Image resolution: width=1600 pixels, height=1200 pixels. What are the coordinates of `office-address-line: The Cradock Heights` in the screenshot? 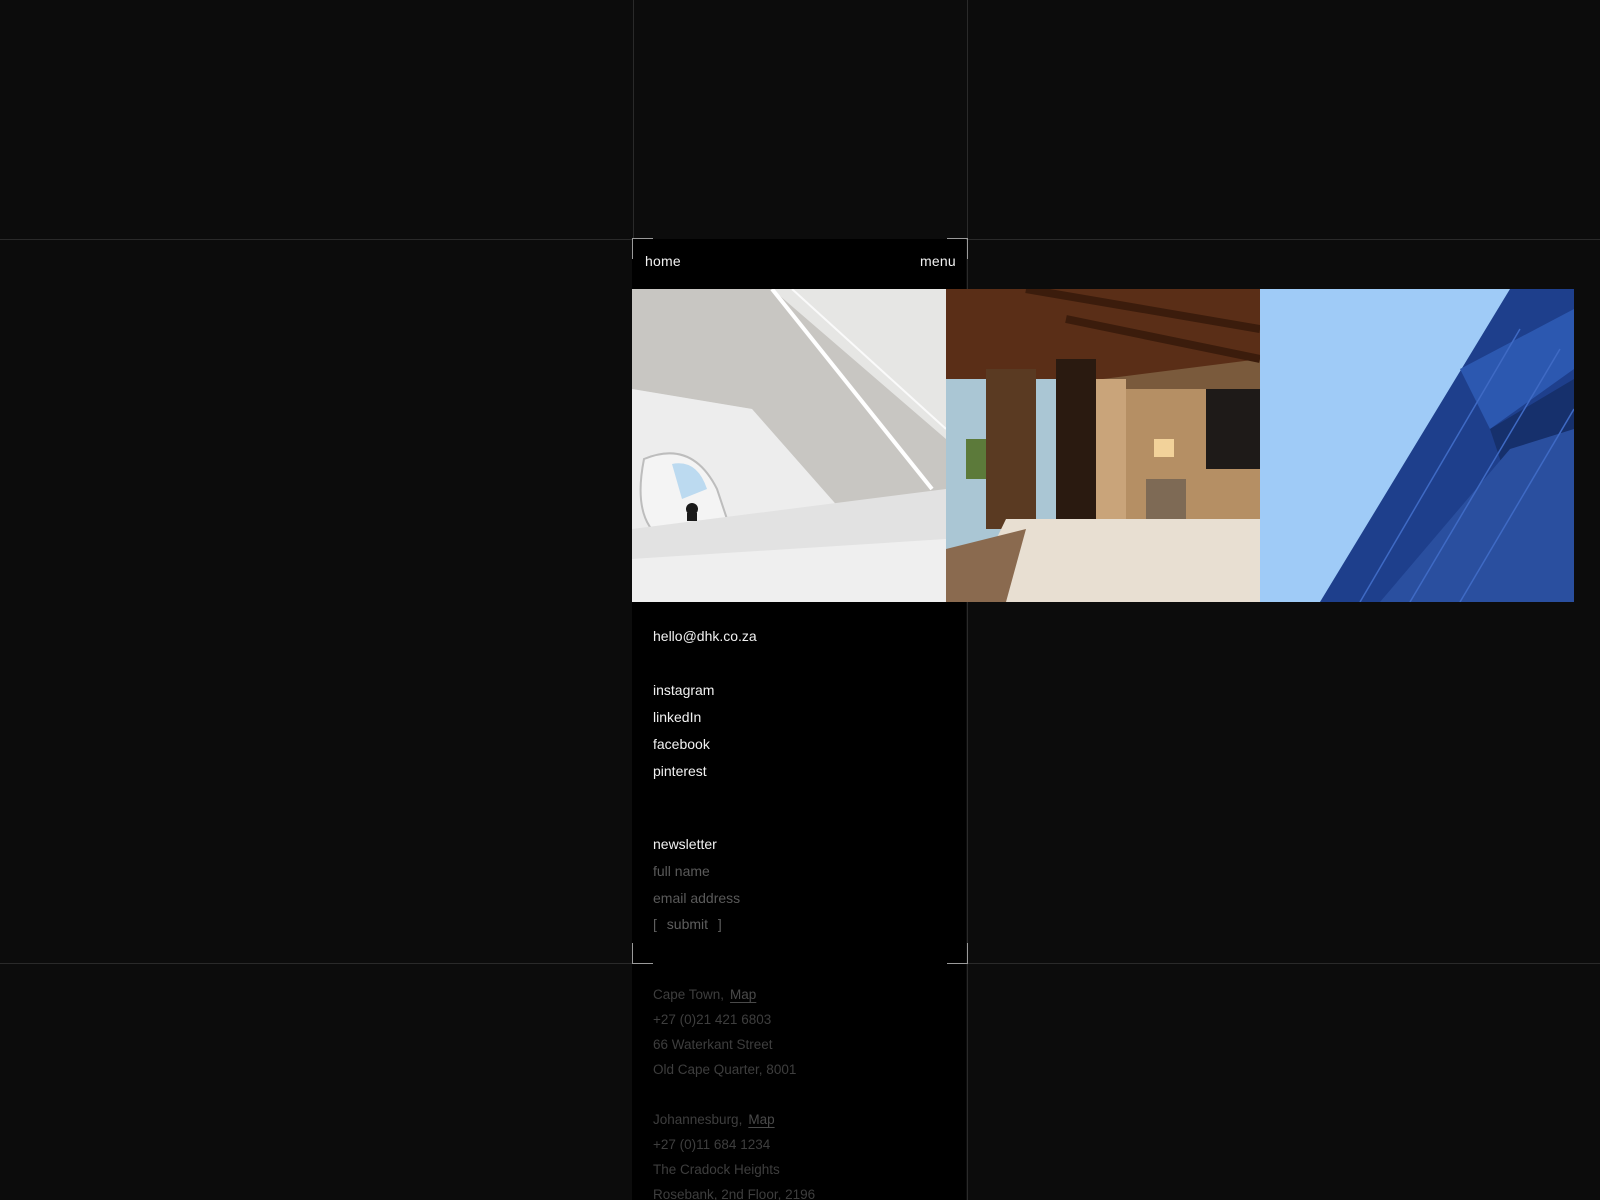 It's located at (716, 1169).